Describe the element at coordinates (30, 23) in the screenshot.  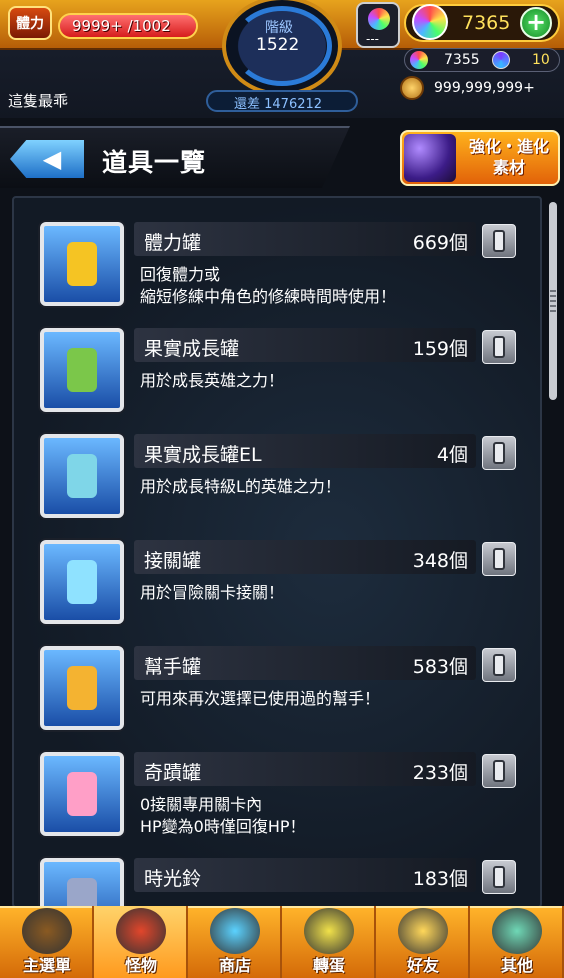
I see `stamina-icon: 體力` at that location.